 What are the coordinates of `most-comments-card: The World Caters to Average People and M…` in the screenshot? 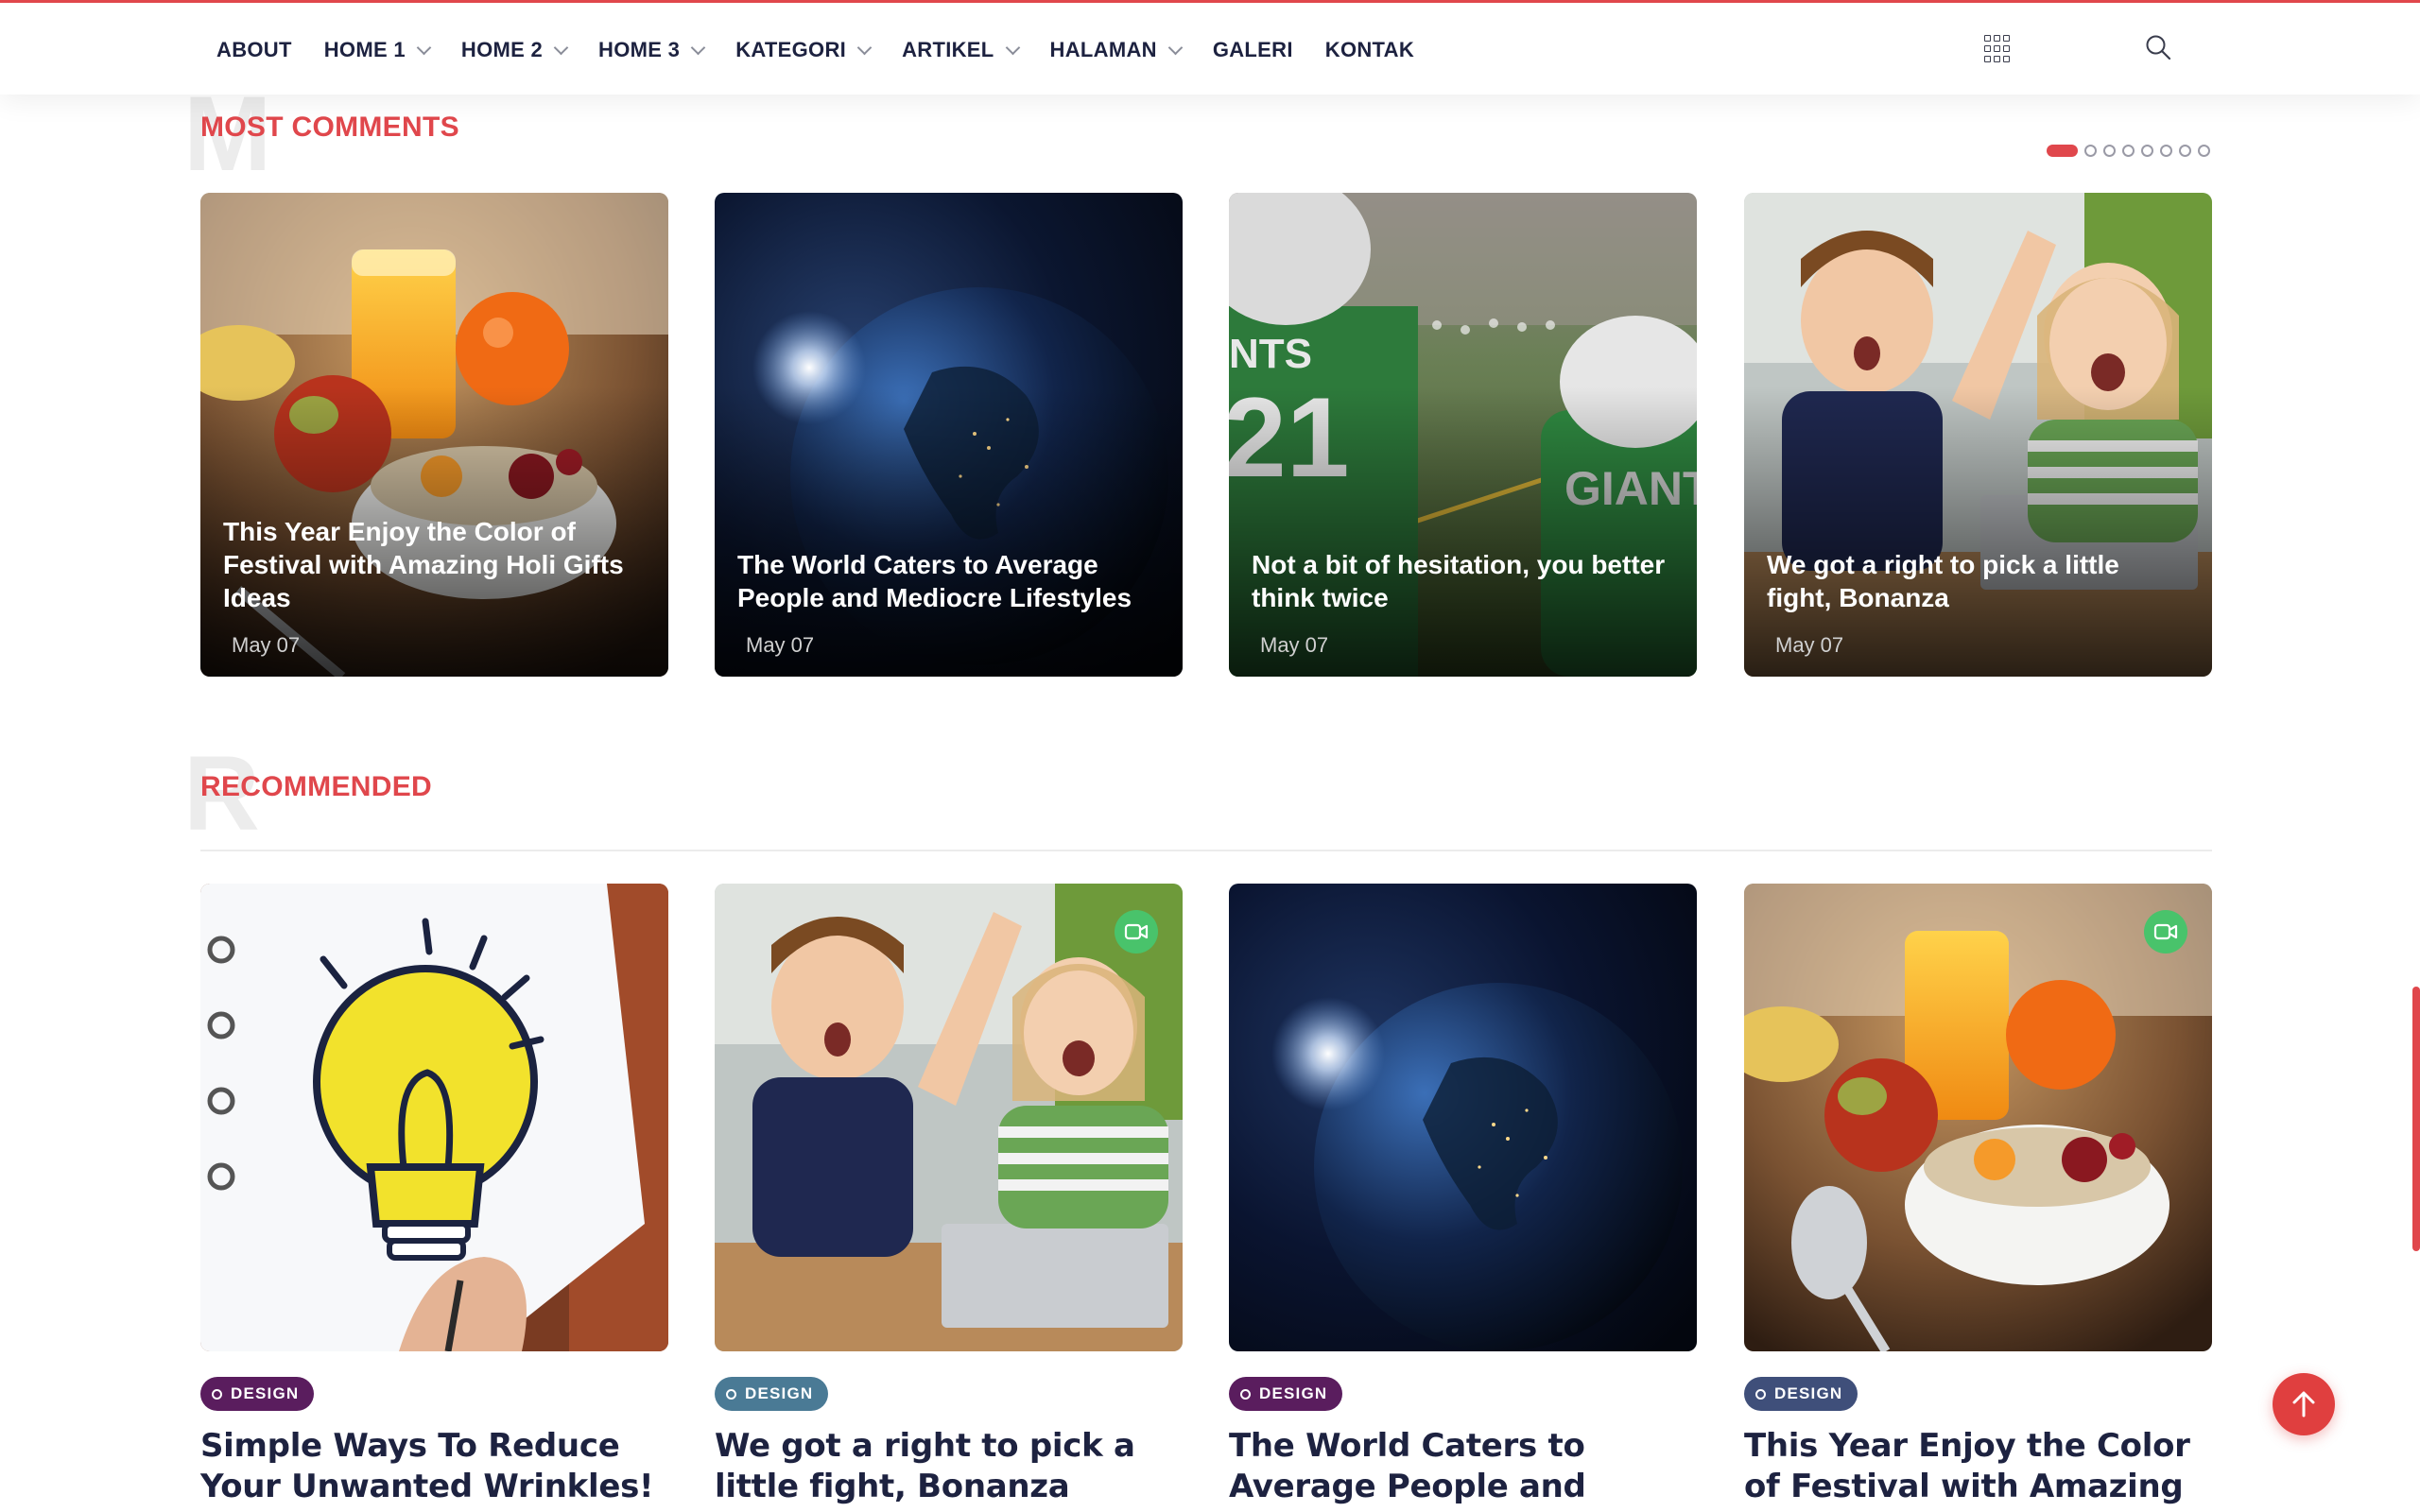 It's located at (949, 435).